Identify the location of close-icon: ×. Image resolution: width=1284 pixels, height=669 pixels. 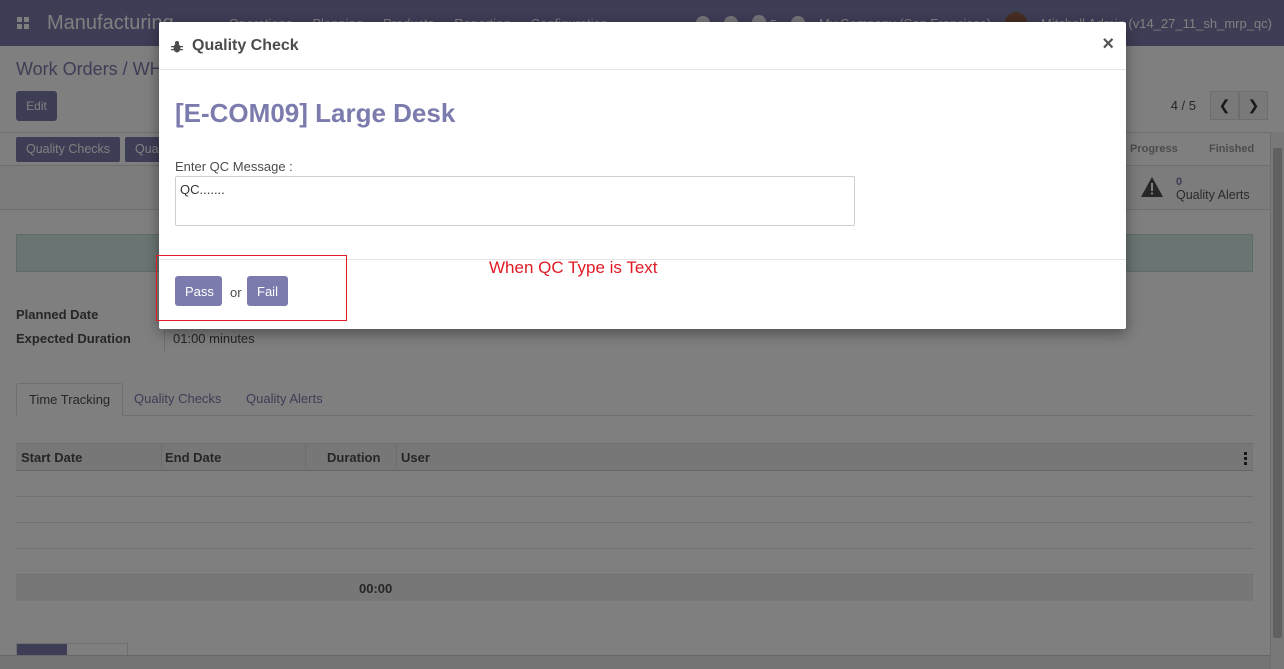
(1108, 44).